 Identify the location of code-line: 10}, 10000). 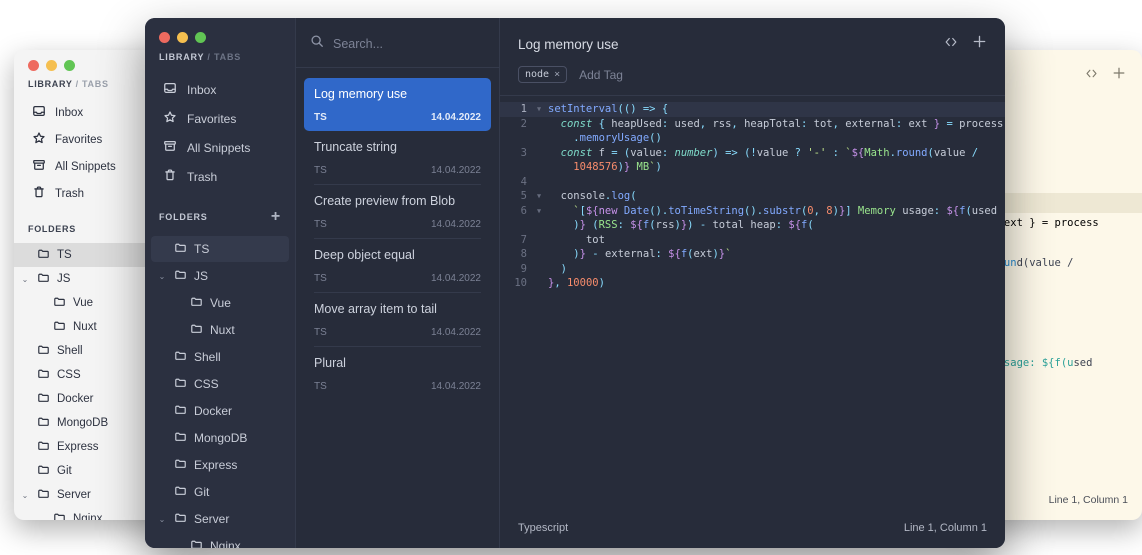
(752, 283).